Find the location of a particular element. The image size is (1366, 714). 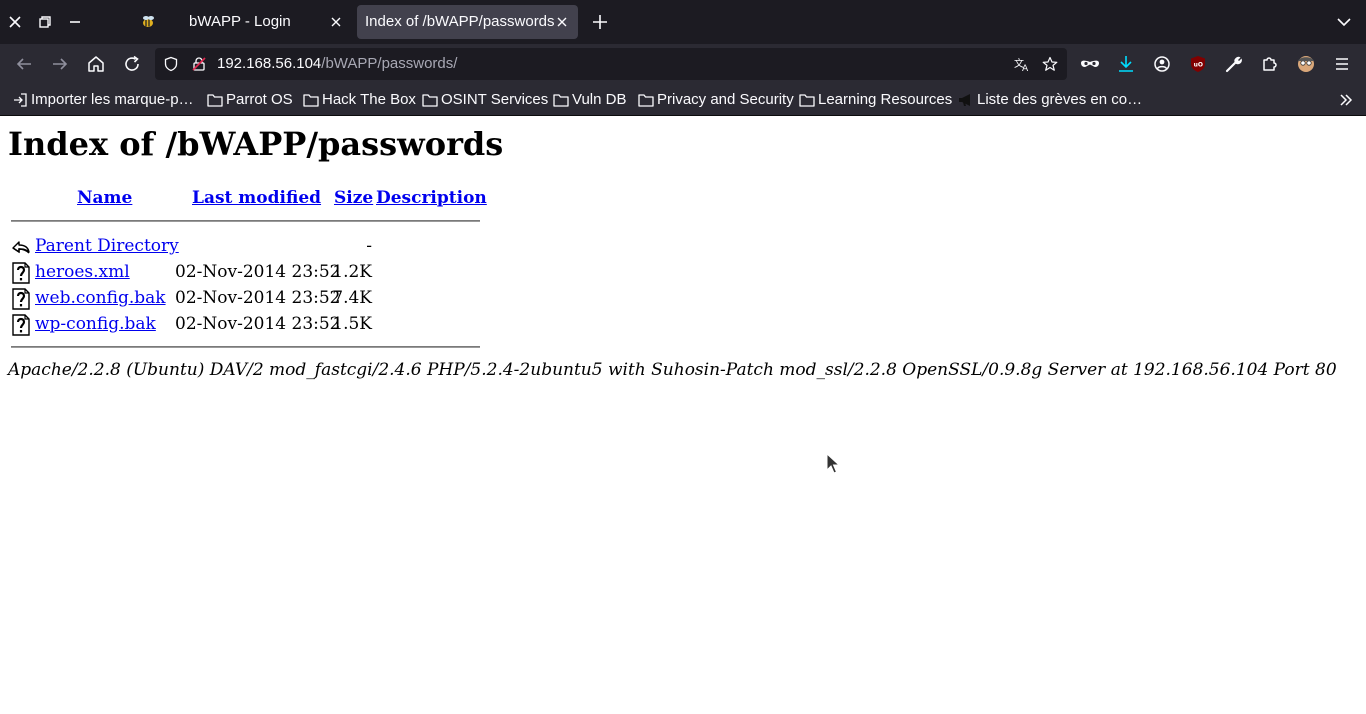

minimize-window-button is located at coordinates (75, 22).